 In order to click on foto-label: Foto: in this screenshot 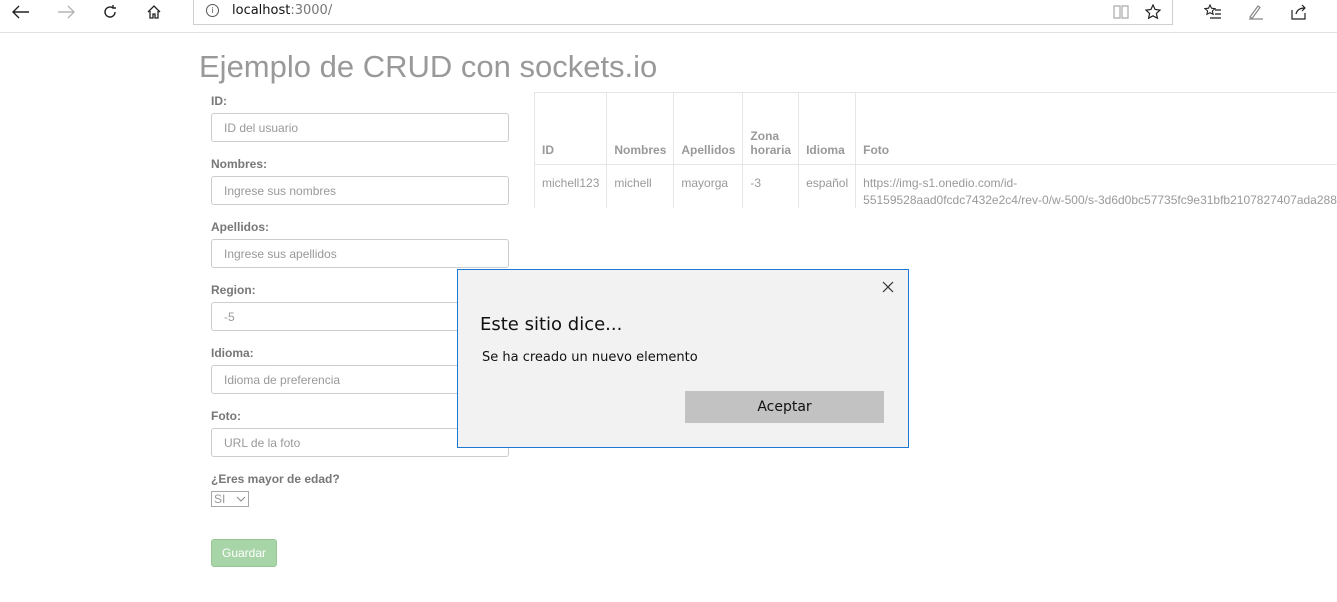, I will do `click(226, 416)`.